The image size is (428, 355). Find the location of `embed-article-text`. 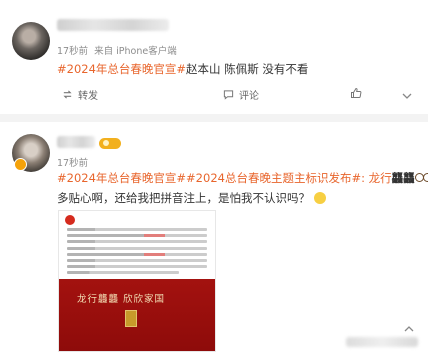

embed-article-text is located at coordinates (137, 253).